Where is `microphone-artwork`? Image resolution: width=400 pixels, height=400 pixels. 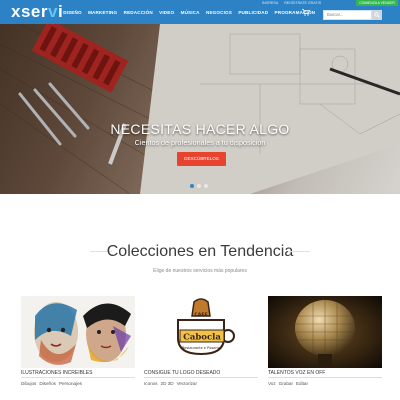 microphone-artwork is located at coordinates (325, 332).